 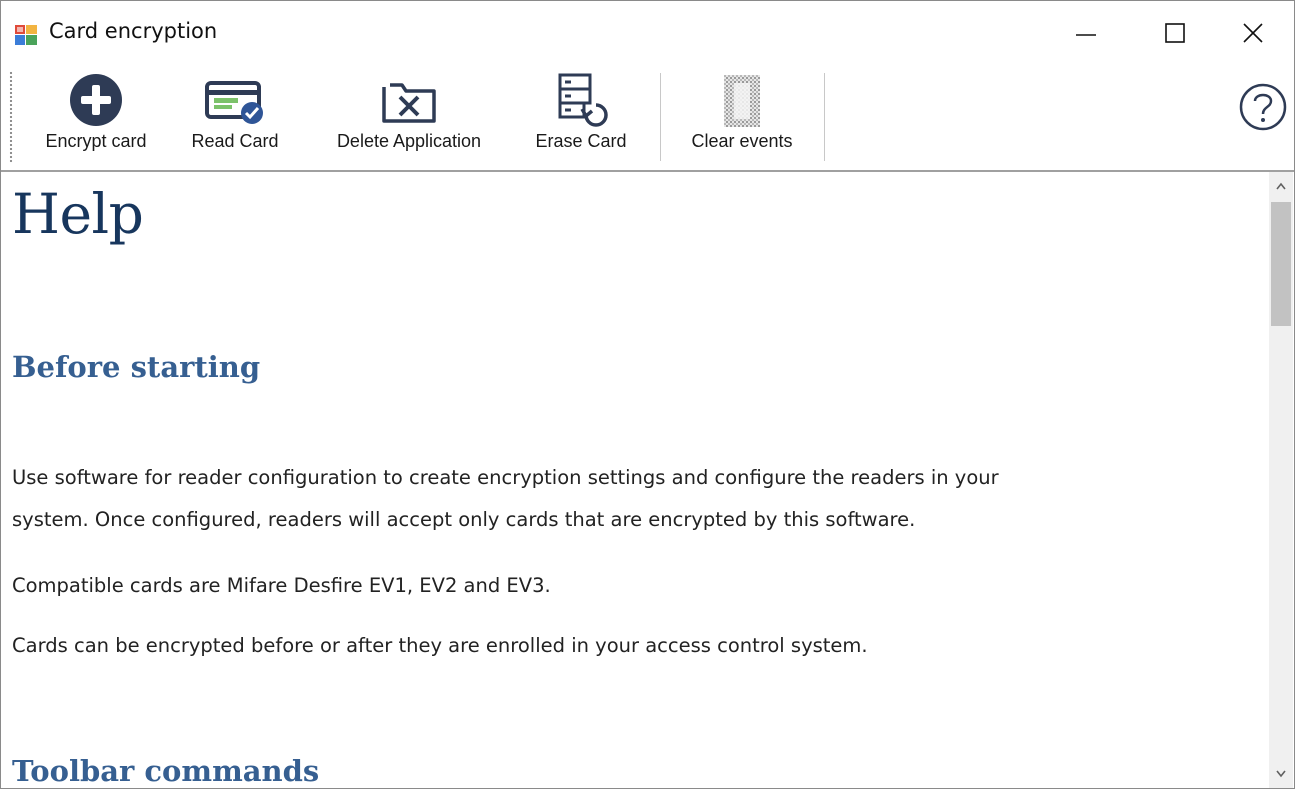 What do you see at coordinates (583, 100) in the screenshot?
I see `server-restore-icon` at bounding box center [583, 100].